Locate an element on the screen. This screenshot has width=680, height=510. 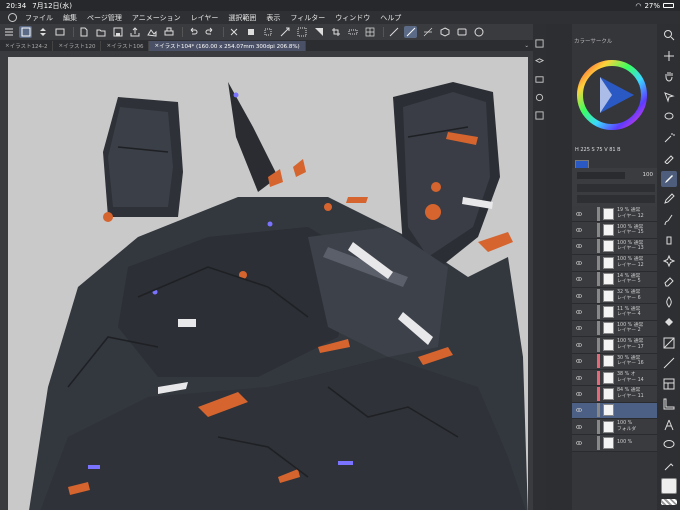
menu-filter: フィルター is located at coordinates (307, 18).